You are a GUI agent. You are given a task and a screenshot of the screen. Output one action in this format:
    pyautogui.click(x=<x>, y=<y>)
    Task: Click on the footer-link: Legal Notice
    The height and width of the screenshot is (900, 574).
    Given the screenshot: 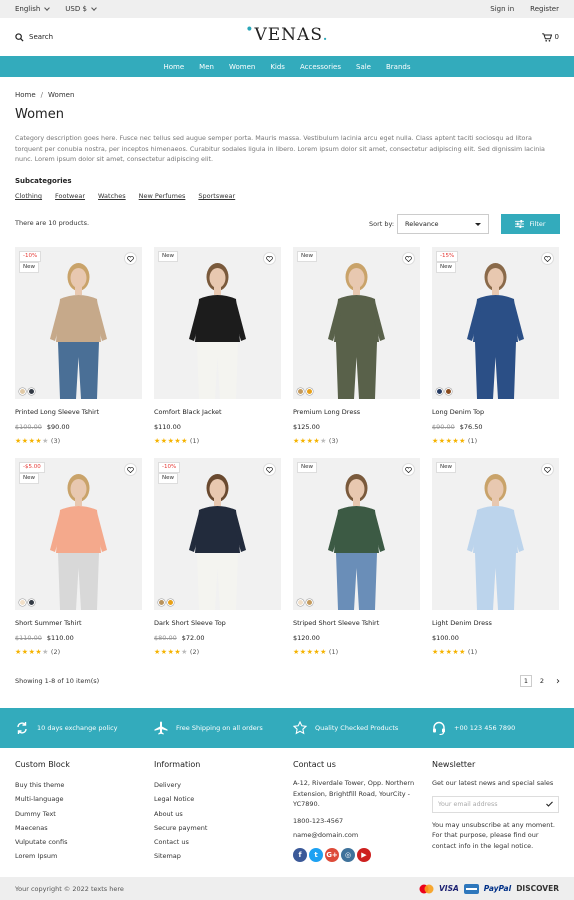 What is the action you would take?
    pyautogui.click(x=180, y=799)
    